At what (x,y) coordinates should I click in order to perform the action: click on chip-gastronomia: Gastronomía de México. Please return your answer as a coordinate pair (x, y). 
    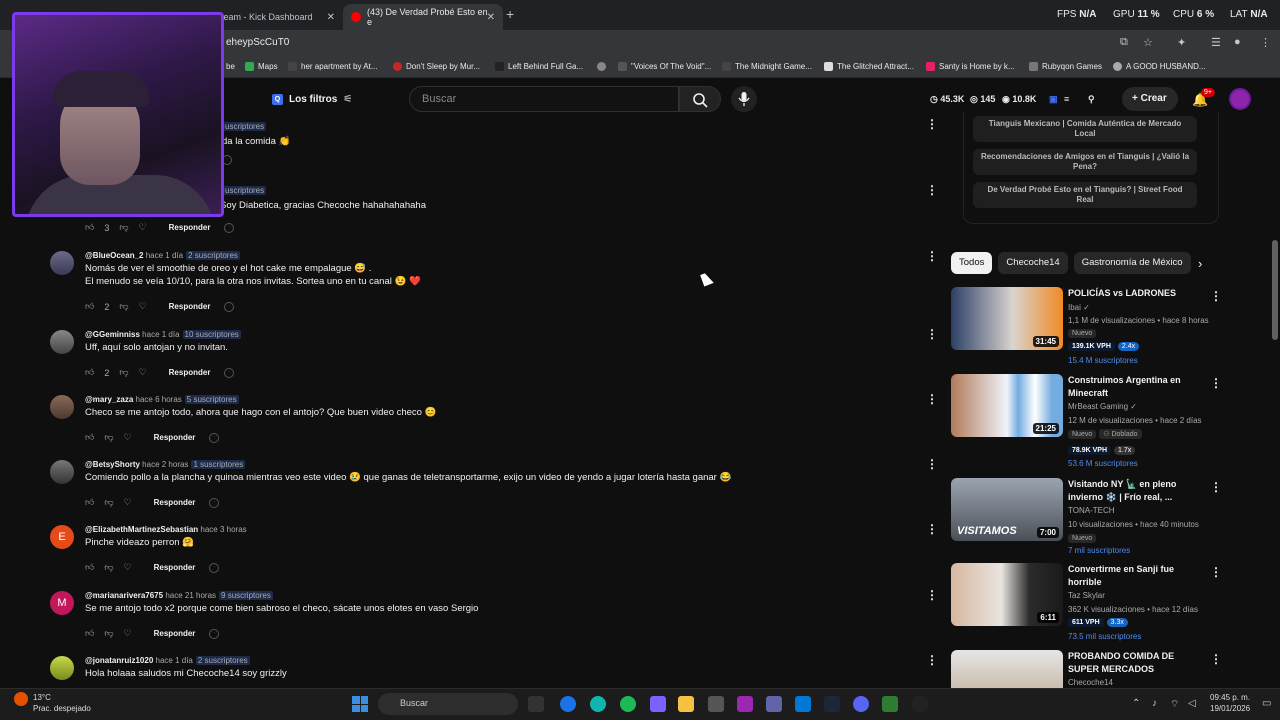
    Looking at the image, I should click on (1132, 263).